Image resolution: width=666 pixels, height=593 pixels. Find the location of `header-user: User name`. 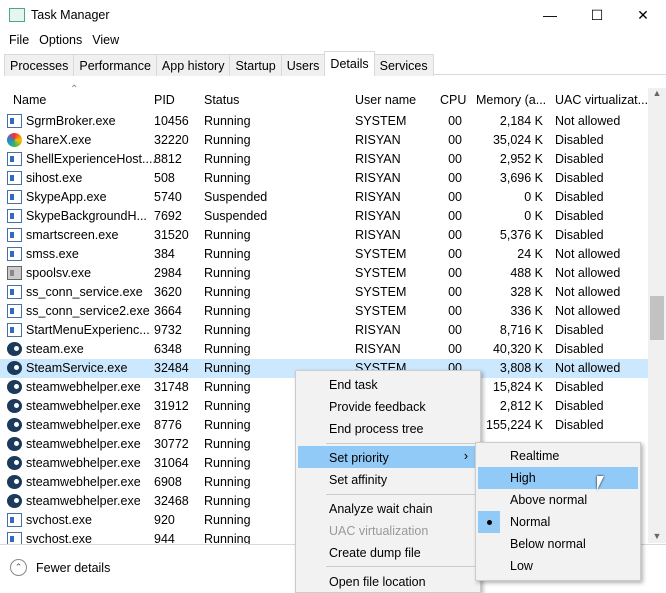

header-user: User name is located at coordinates (385, 100).